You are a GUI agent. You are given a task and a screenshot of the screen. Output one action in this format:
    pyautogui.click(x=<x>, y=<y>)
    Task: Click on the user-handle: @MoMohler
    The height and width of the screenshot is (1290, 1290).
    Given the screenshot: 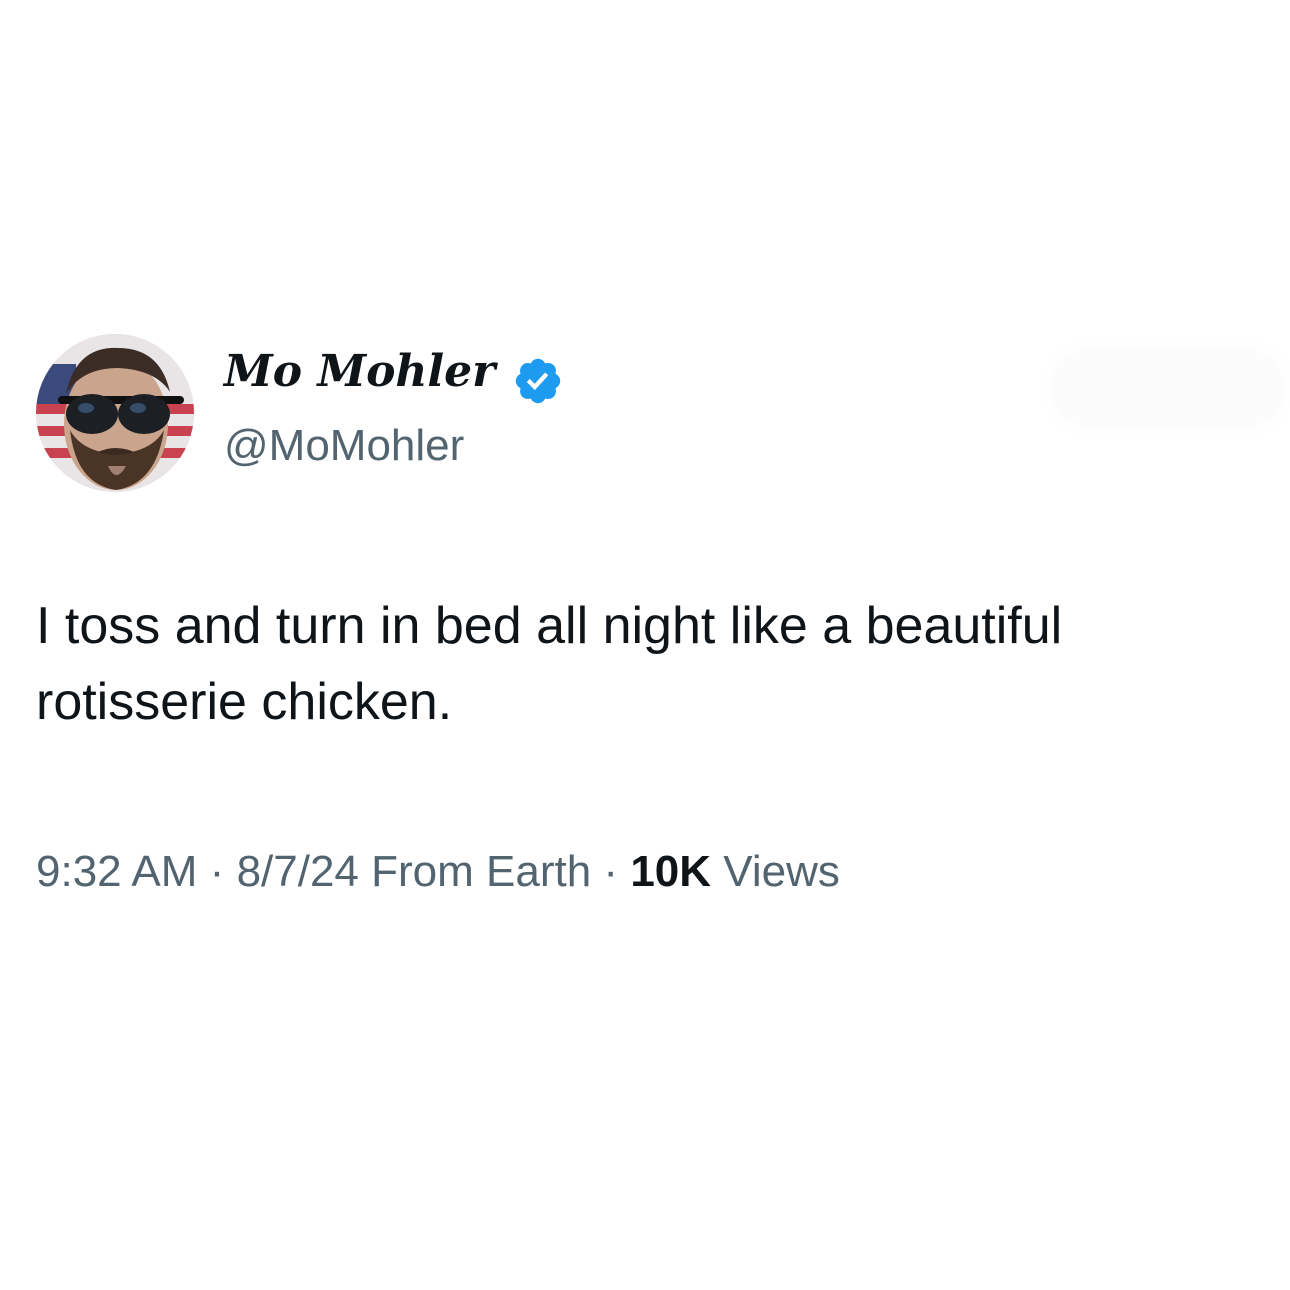 What is the action you would take?
    pyautogui.click(x=344, y=446)
    